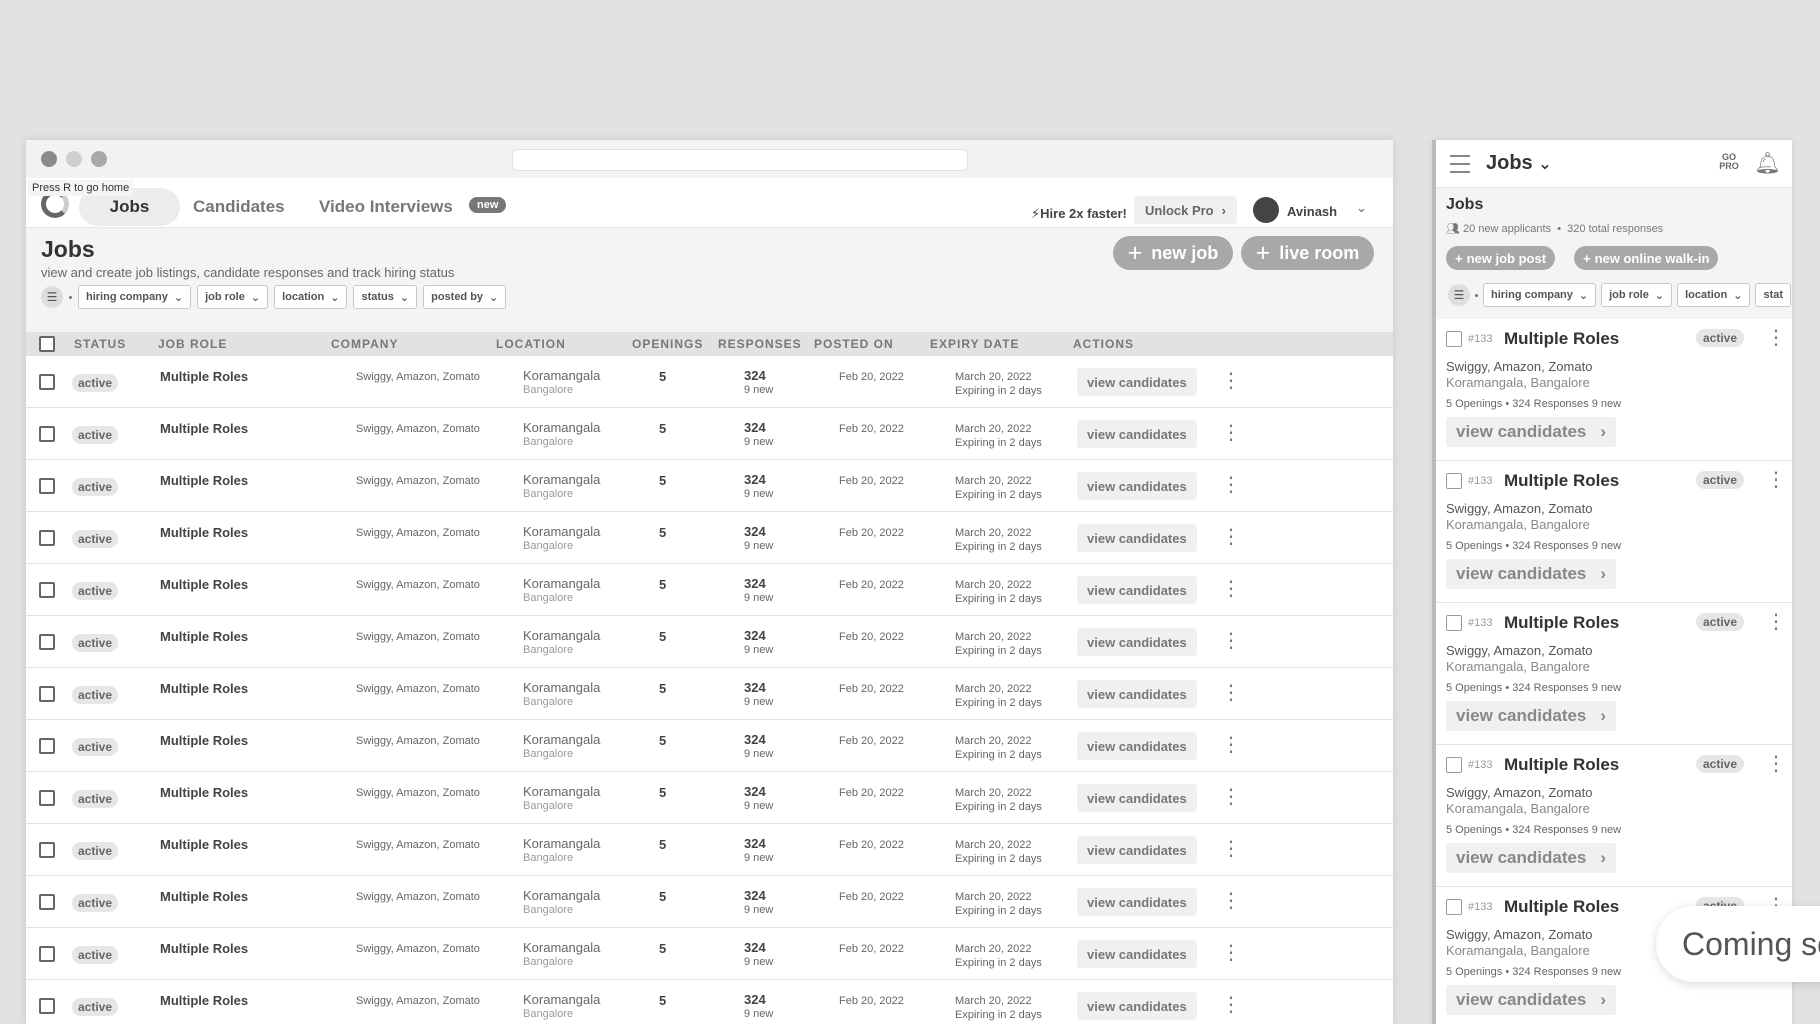 Image resolution: width=1820 pixels, height=1024 pixels. I want to click on new-online-walk-in-button: + new online walk-in, so click(1646, 258).